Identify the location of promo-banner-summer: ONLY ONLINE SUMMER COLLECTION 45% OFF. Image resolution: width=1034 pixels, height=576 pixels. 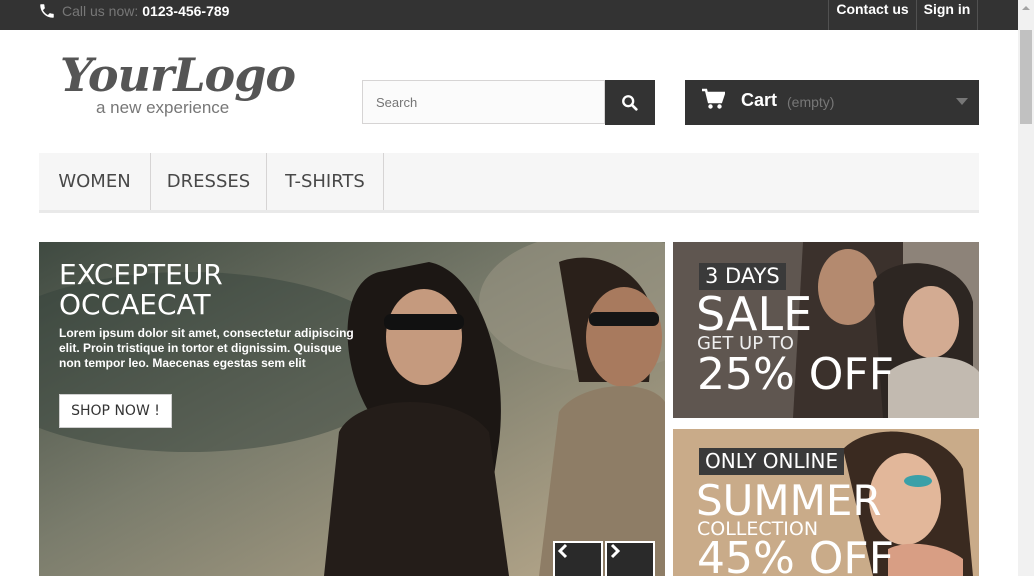
(826, 502).